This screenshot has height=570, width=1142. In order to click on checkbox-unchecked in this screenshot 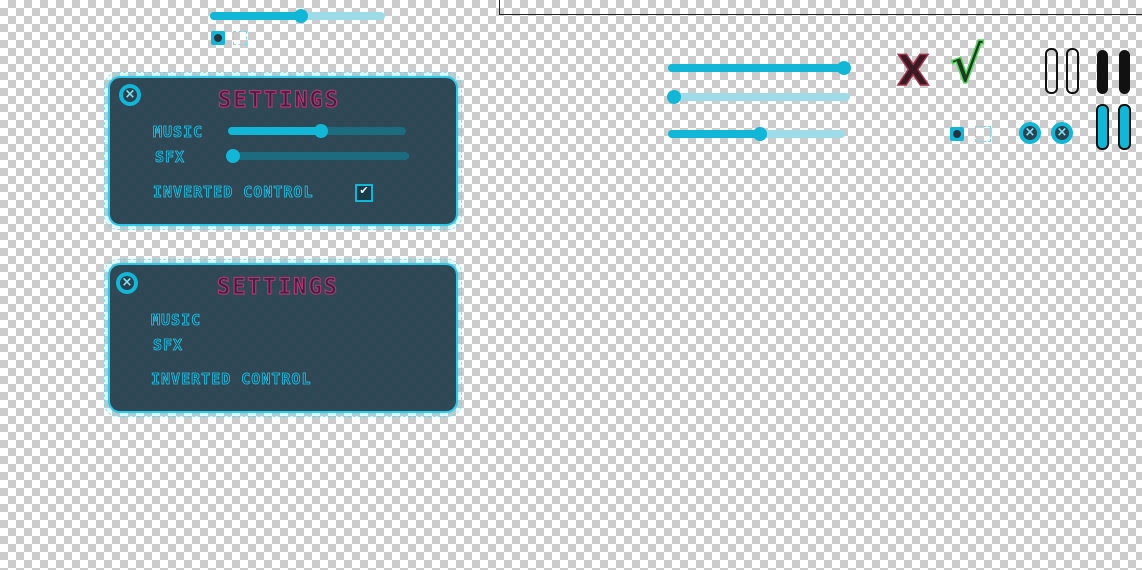, I will do `click(983, 134)`.